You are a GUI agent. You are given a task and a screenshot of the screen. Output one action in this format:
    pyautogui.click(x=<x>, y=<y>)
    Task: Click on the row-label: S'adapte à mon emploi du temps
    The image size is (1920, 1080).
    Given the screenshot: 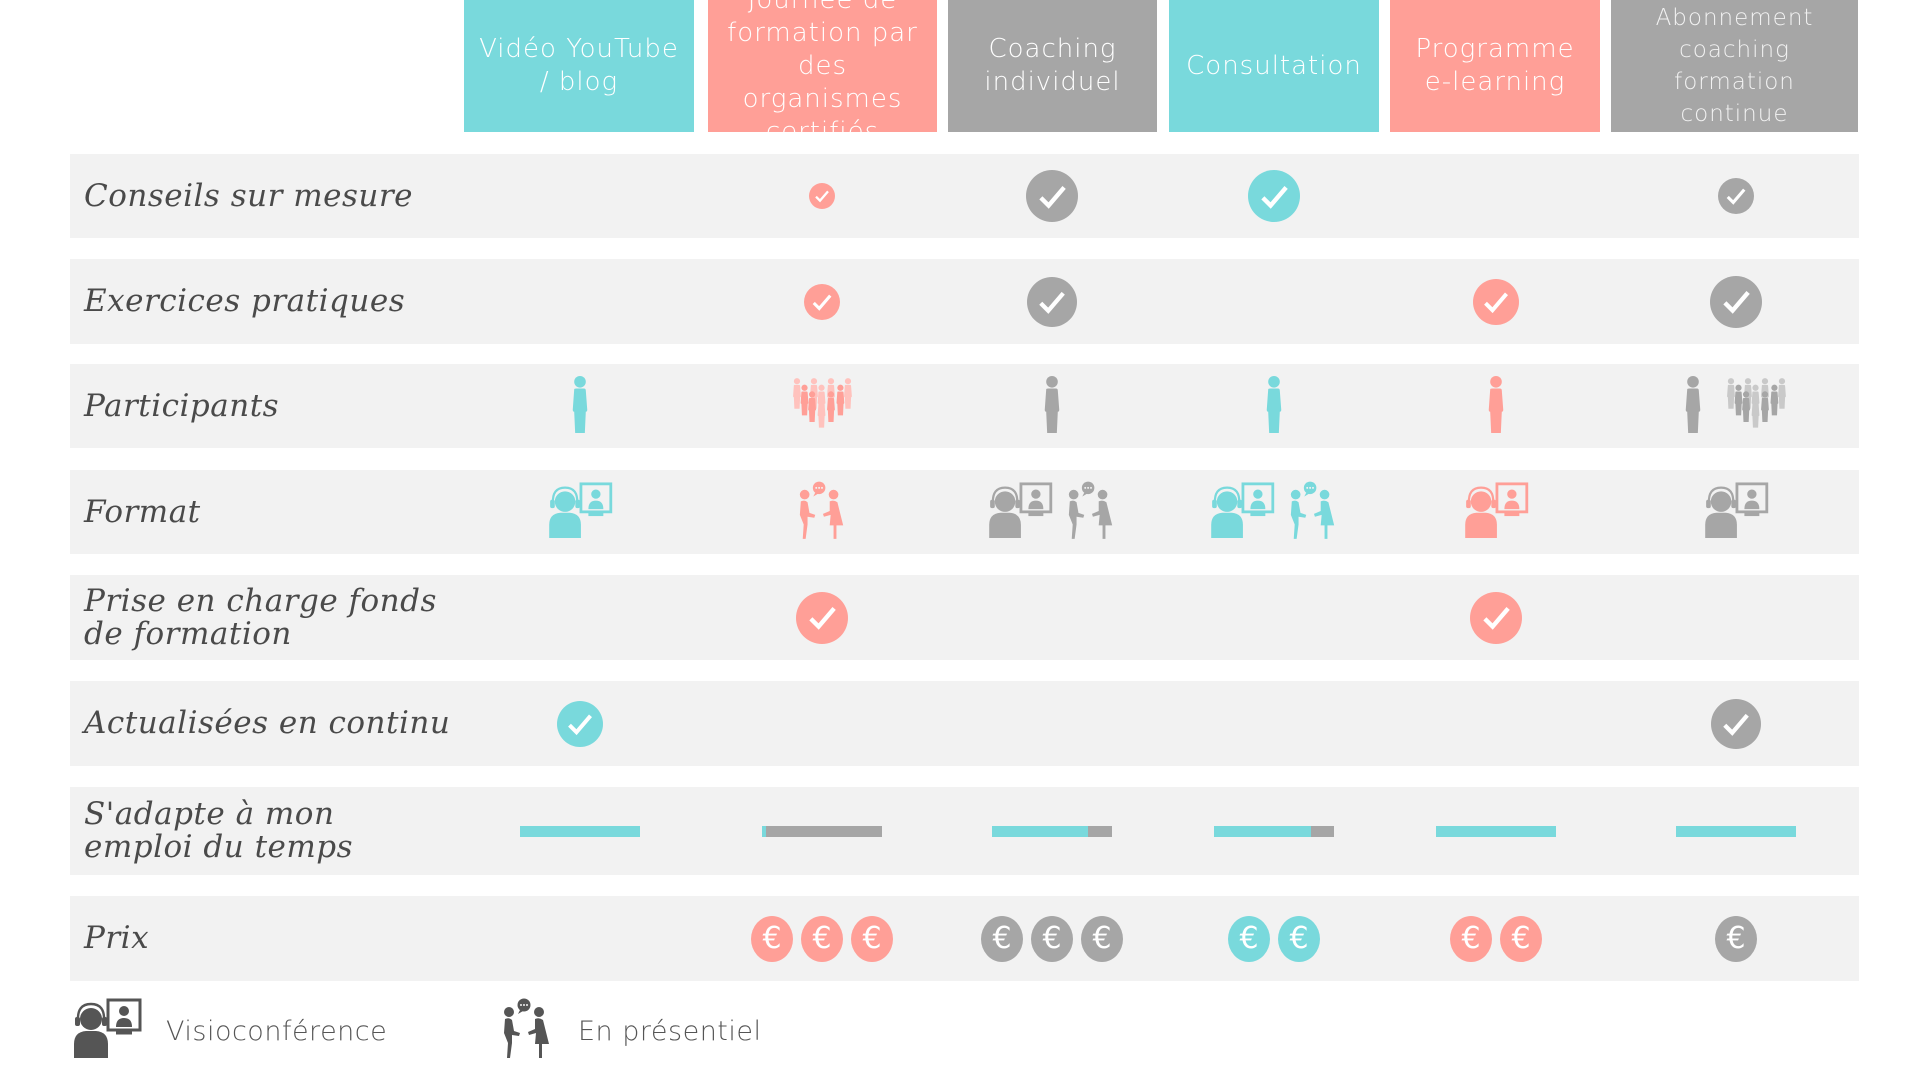 What is the action you would take?
    pyautogui.click(x=219, y=830)
    